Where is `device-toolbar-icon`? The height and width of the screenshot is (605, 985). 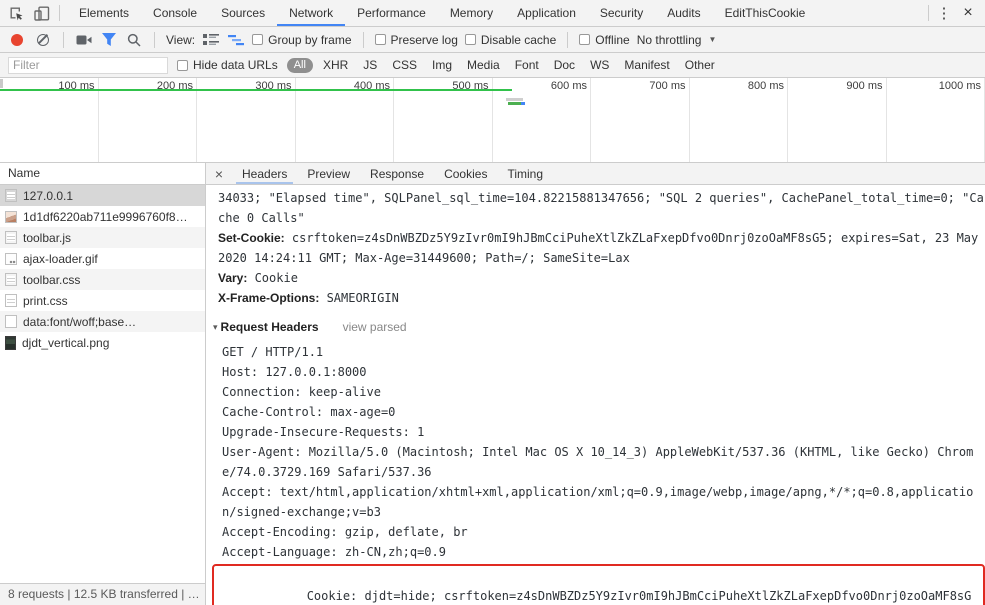
device-toolbar-icon is located at coordinates (42, 13).